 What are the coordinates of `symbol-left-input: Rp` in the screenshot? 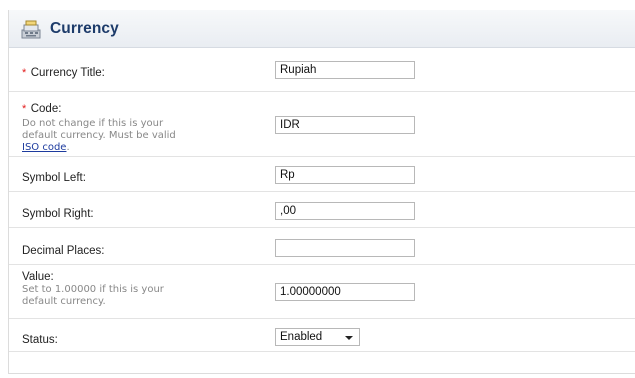 It's located at (345, 175).